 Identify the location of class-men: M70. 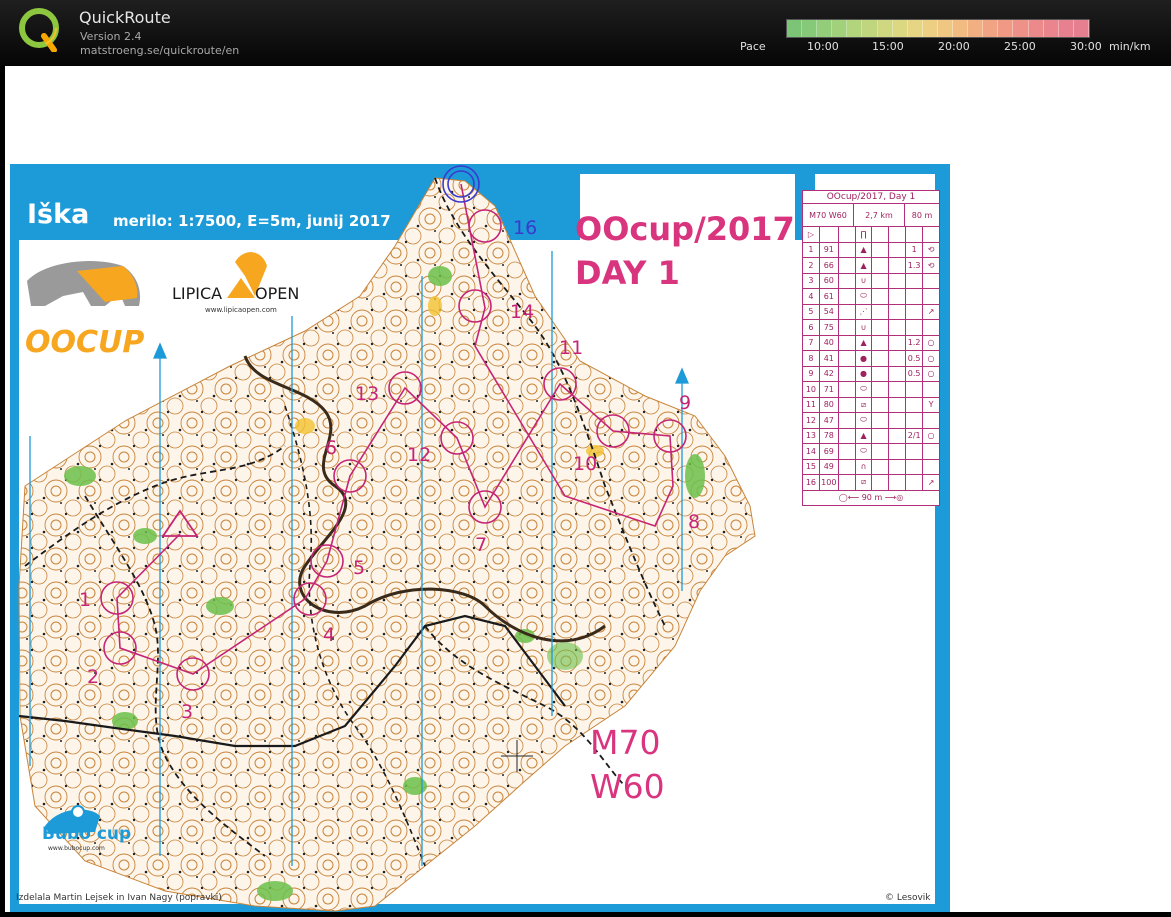
(625, 742).